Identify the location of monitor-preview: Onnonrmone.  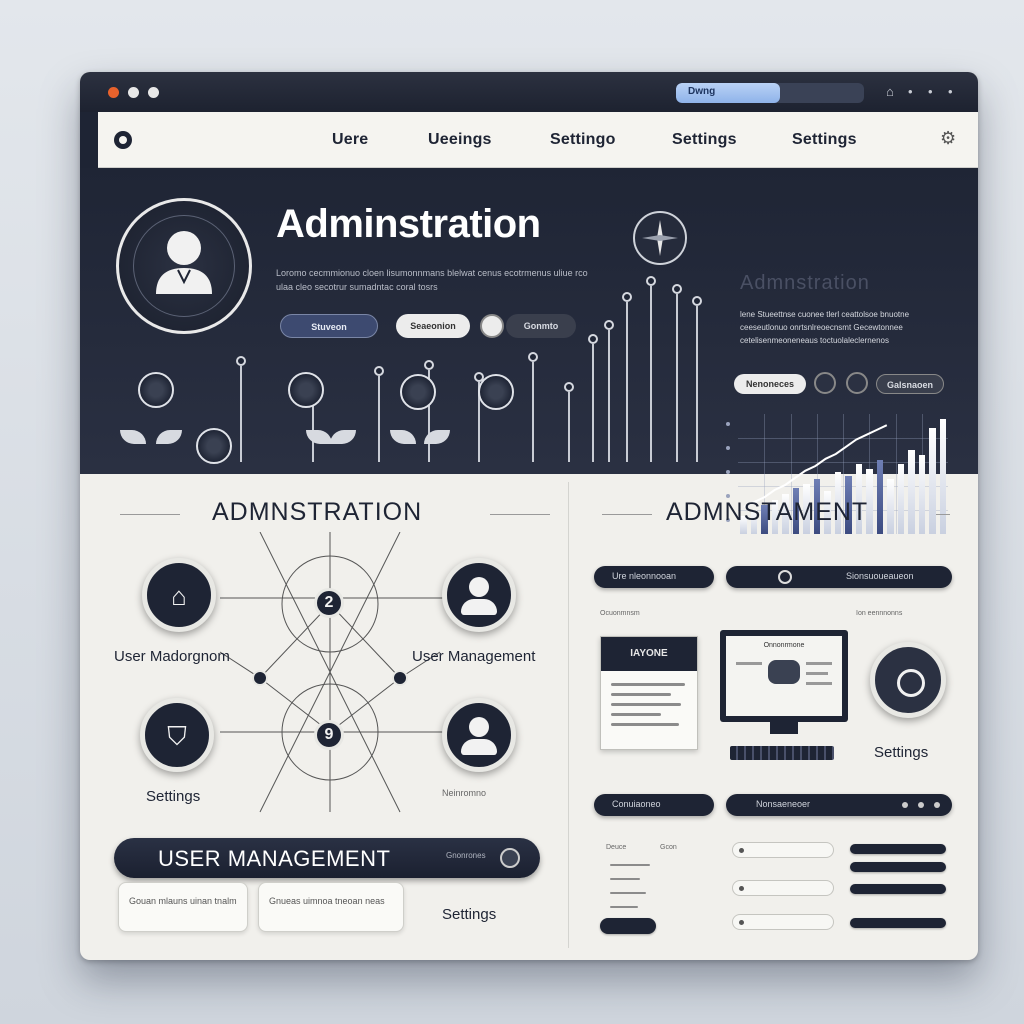
(784, 676).